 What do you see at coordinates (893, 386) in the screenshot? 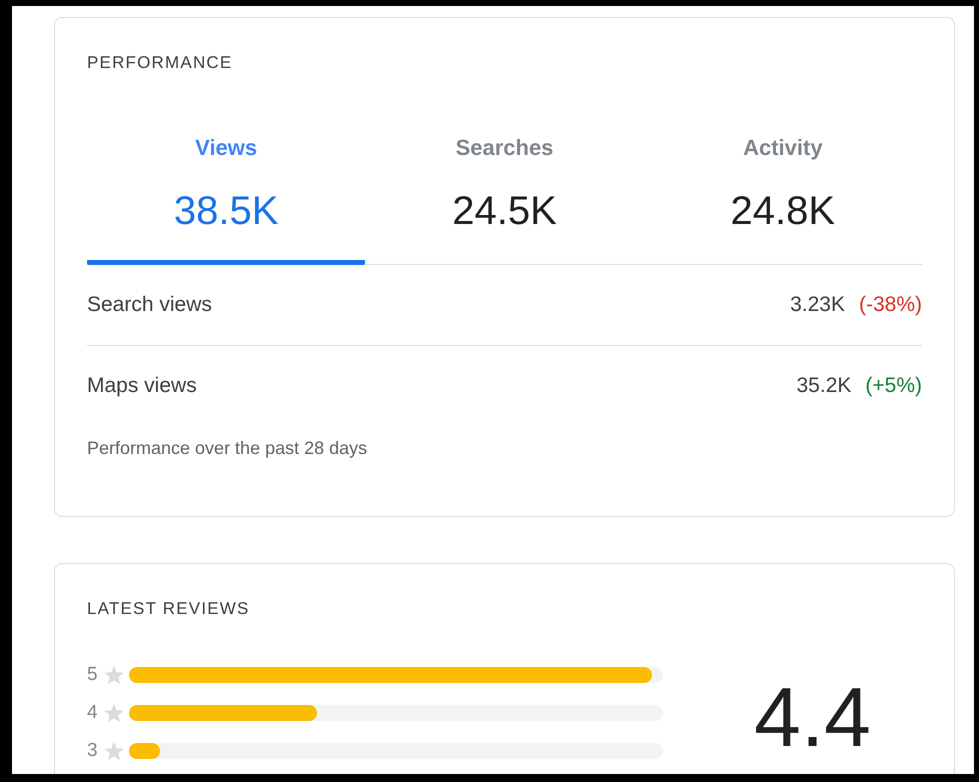
I see `change-percent: (+5%)` at bounding box center [893, 386].